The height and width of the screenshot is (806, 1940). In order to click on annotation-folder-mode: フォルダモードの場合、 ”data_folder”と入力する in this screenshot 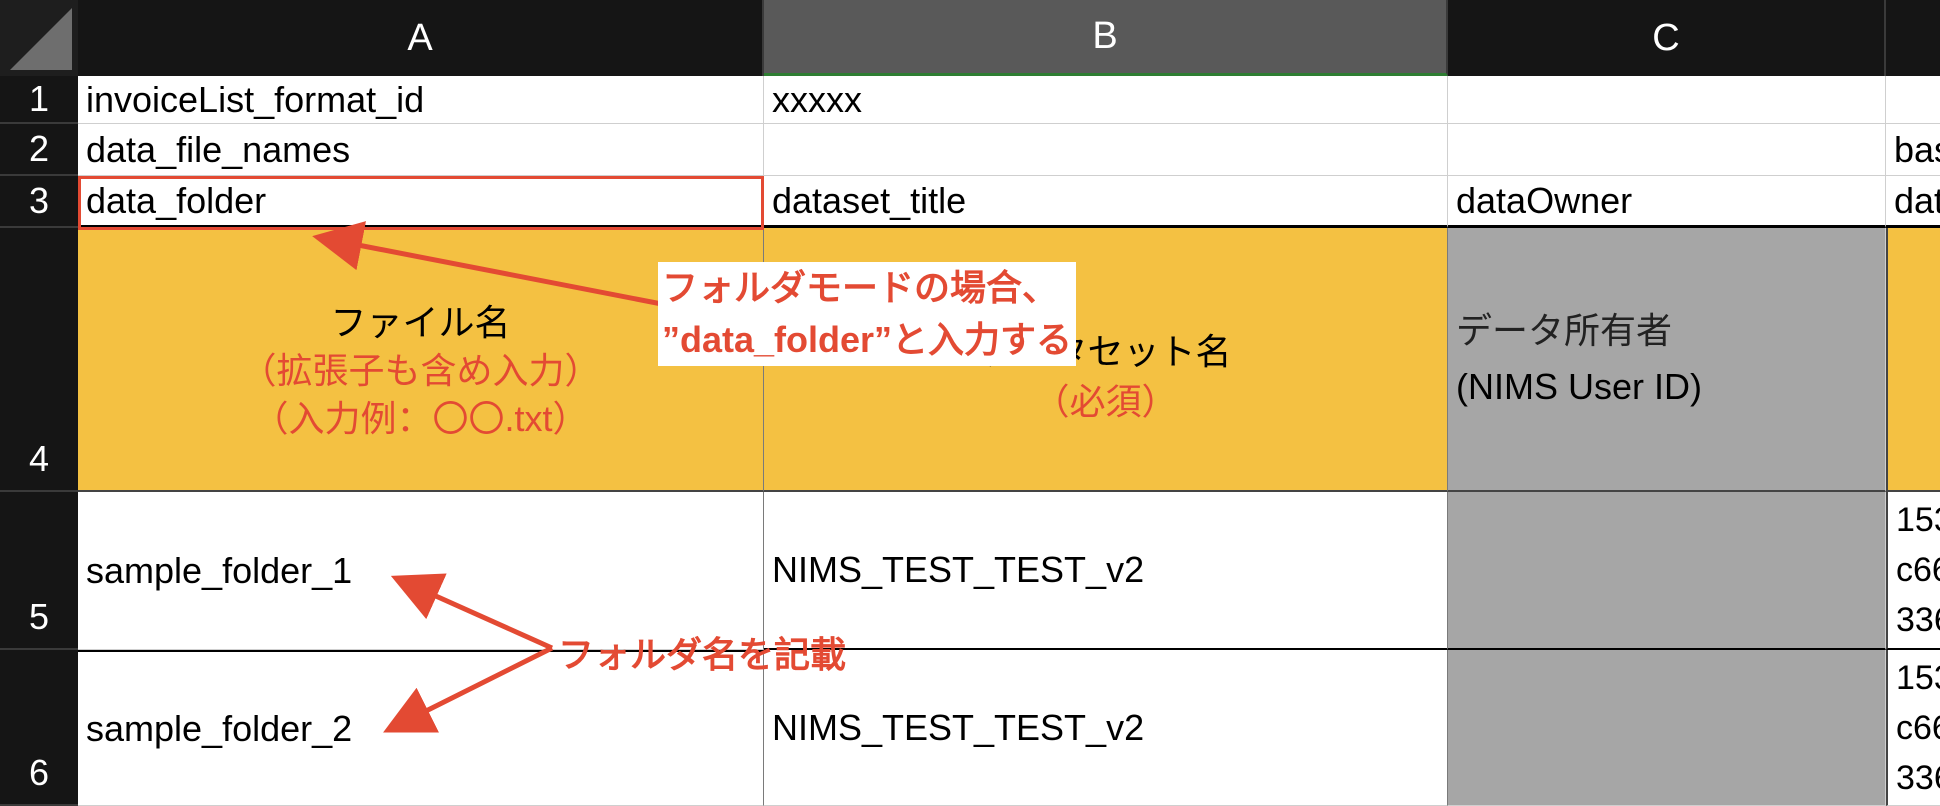, I will do `click(867, 314)`.